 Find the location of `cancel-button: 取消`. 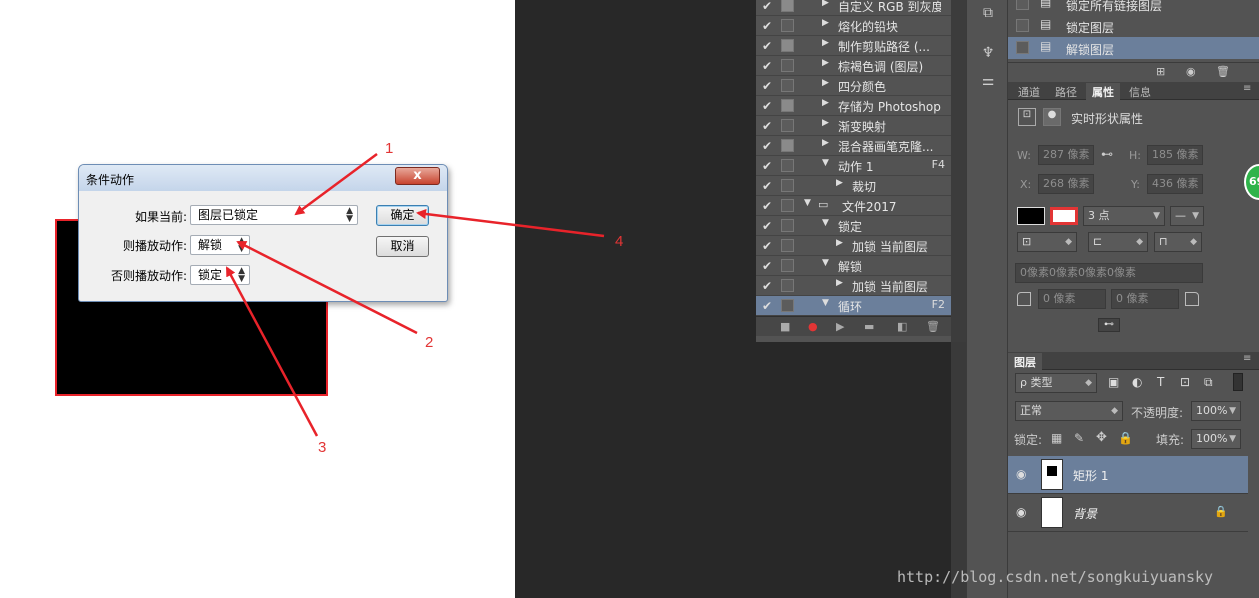

cancel-button: 取消 is located at coordinates (402, 246).